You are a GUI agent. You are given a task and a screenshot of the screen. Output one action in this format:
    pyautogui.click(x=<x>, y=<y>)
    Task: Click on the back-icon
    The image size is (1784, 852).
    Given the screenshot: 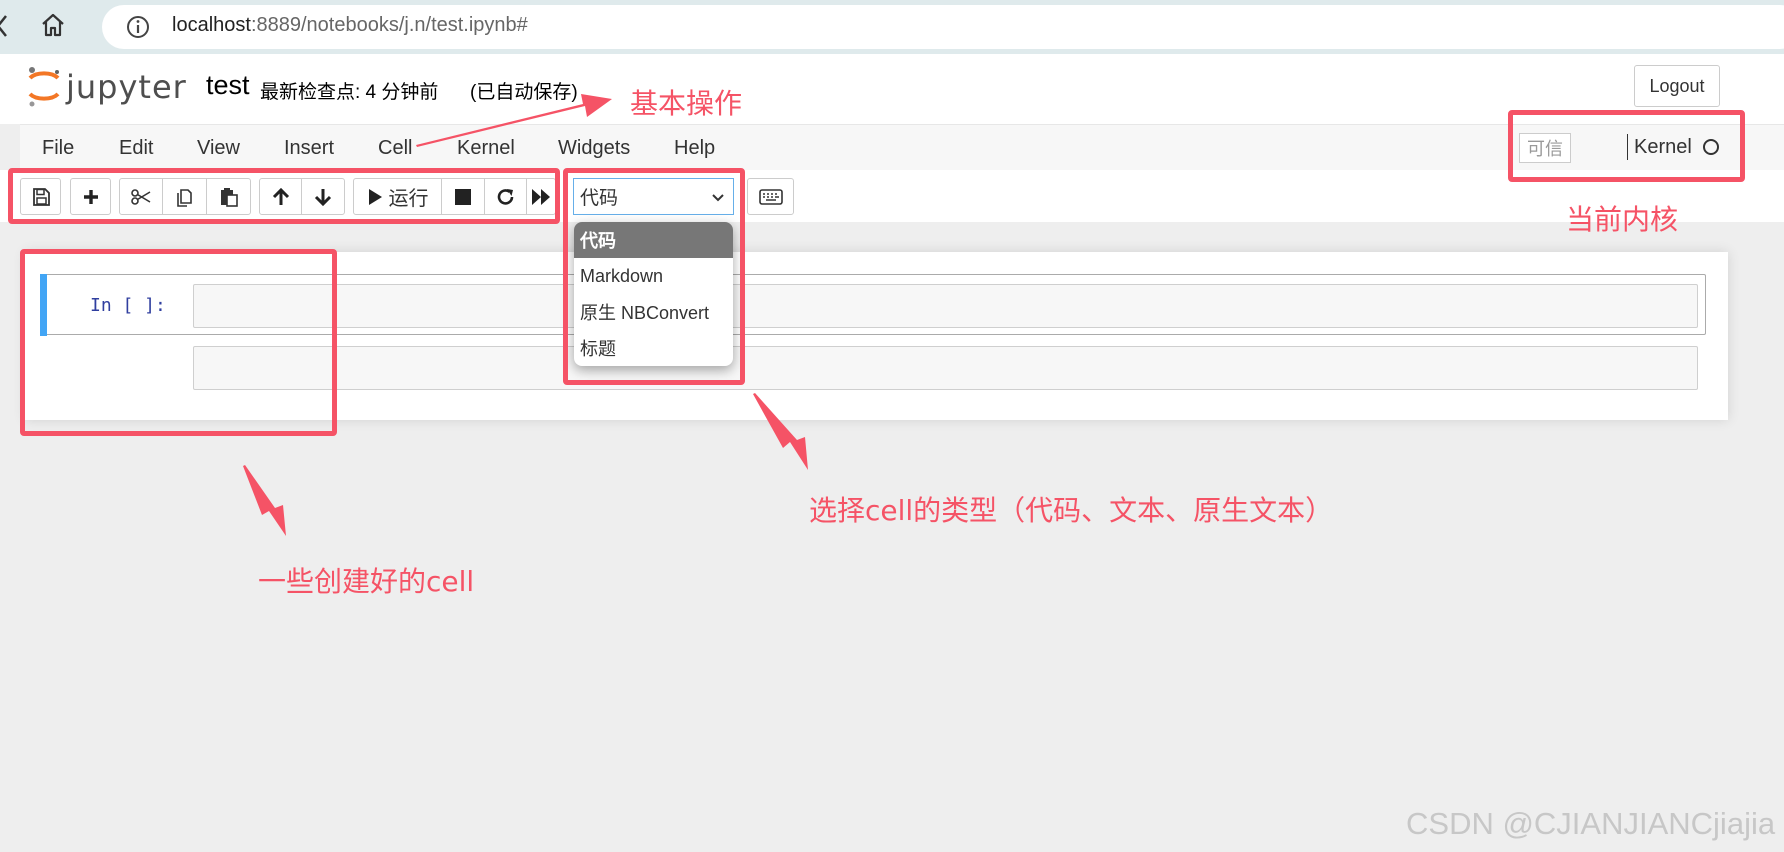 What is the action you would take?
    pyautogui.click(x=5, y=26)
    